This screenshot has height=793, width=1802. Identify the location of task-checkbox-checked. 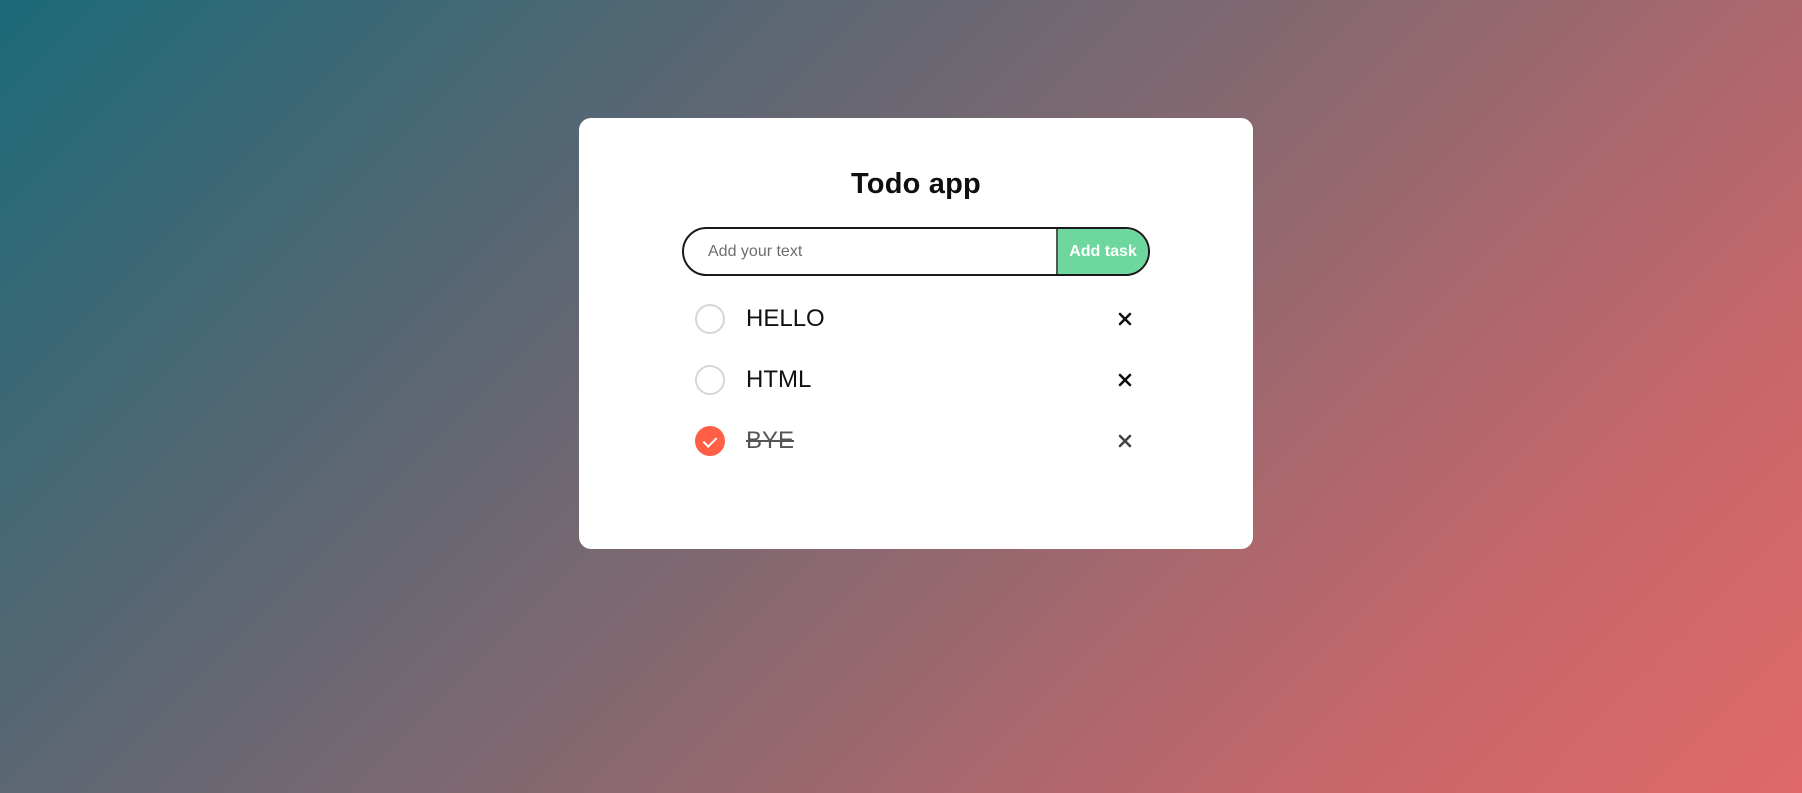
(710, 440).